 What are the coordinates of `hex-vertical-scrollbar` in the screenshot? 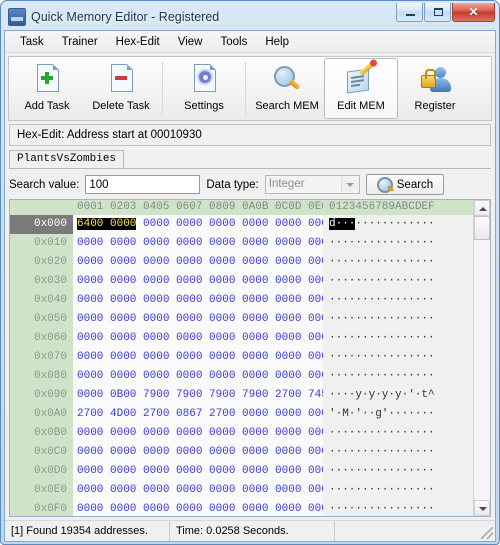 It's located at (481, 358).